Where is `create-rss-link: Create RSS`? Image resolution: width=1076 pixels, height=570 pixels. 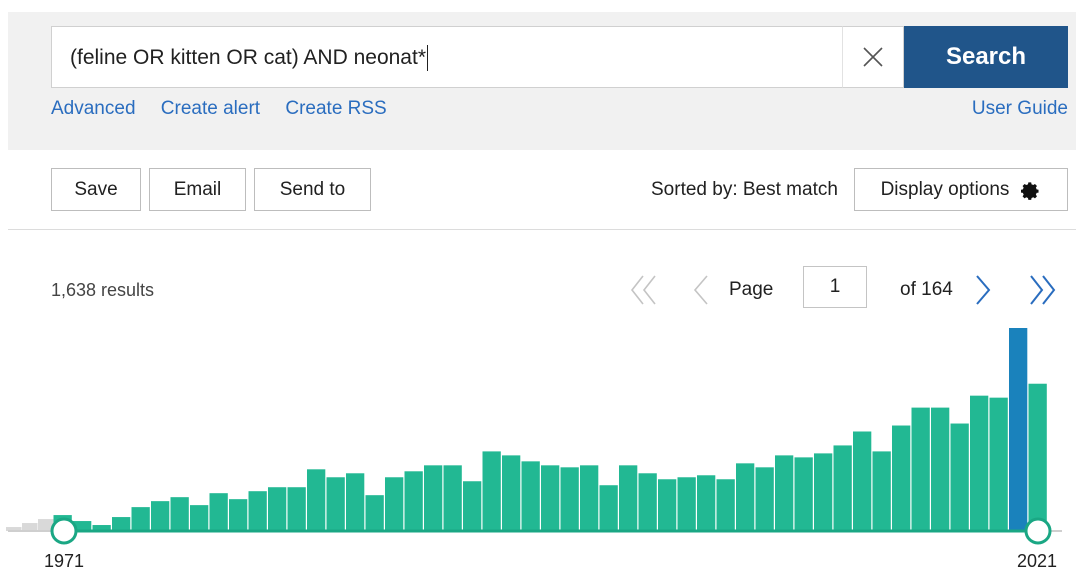 create-rss-link: Create RSS is located at coordinates (335, 108).